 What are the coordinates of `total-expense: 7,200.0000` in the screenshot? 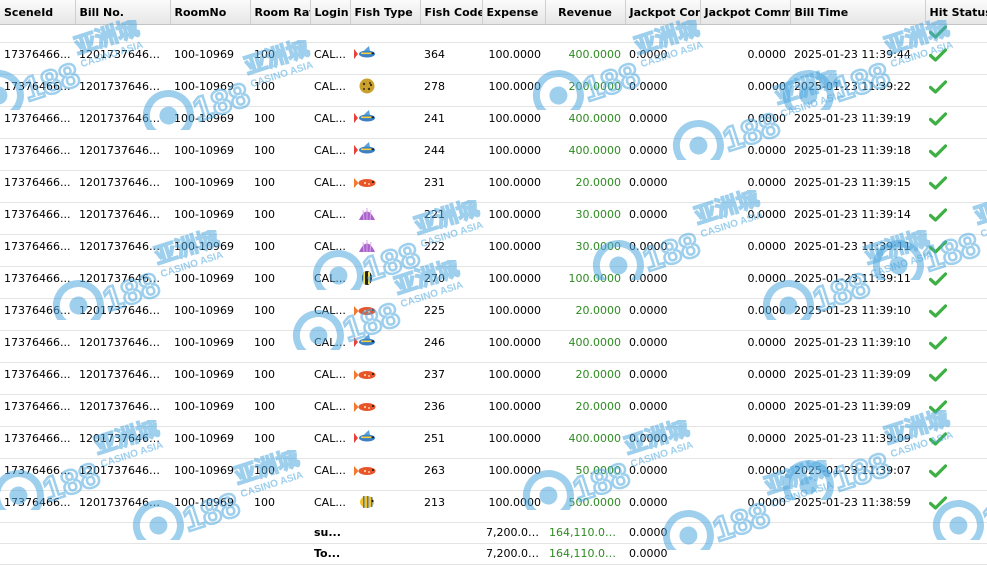 It's located at (513, 554).